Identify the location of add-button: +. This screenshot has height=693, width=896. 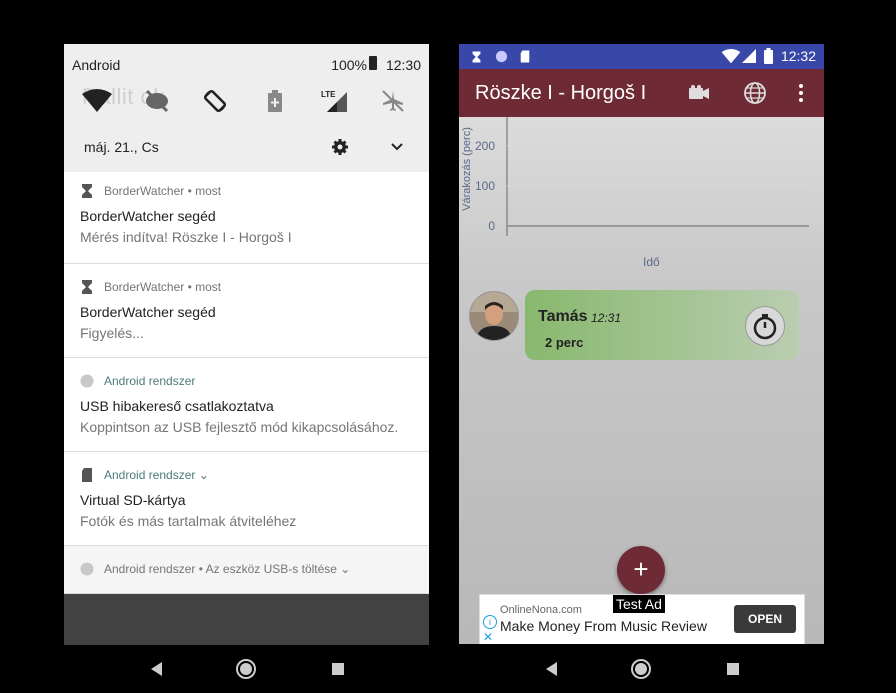
(641, 570).